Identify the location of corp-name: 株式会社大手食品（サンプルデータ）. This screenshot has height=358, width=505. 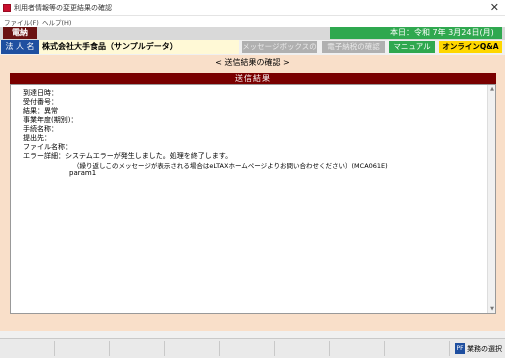
(139, 47).